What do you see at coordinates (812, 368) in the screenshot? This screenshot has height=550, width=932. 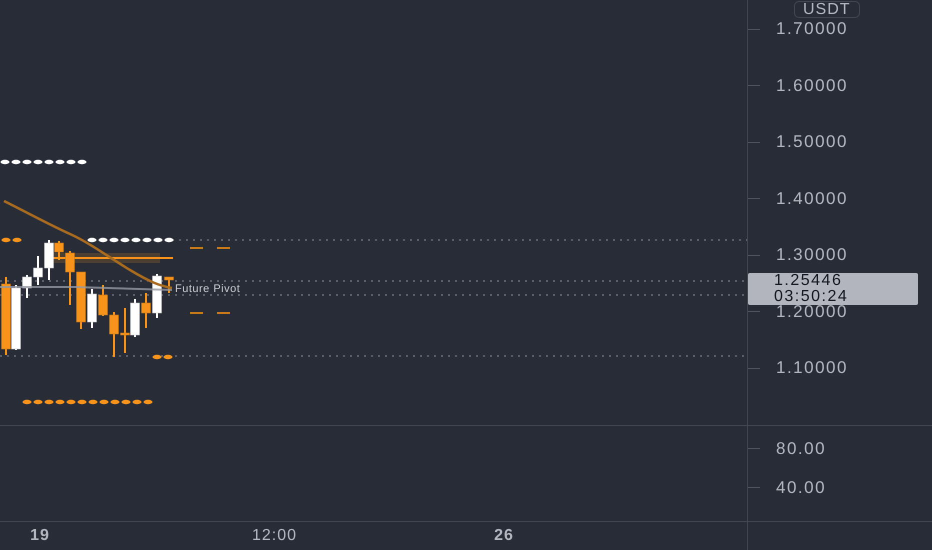 I see `price-label: 1.10000` at bounding box center [812, 368].